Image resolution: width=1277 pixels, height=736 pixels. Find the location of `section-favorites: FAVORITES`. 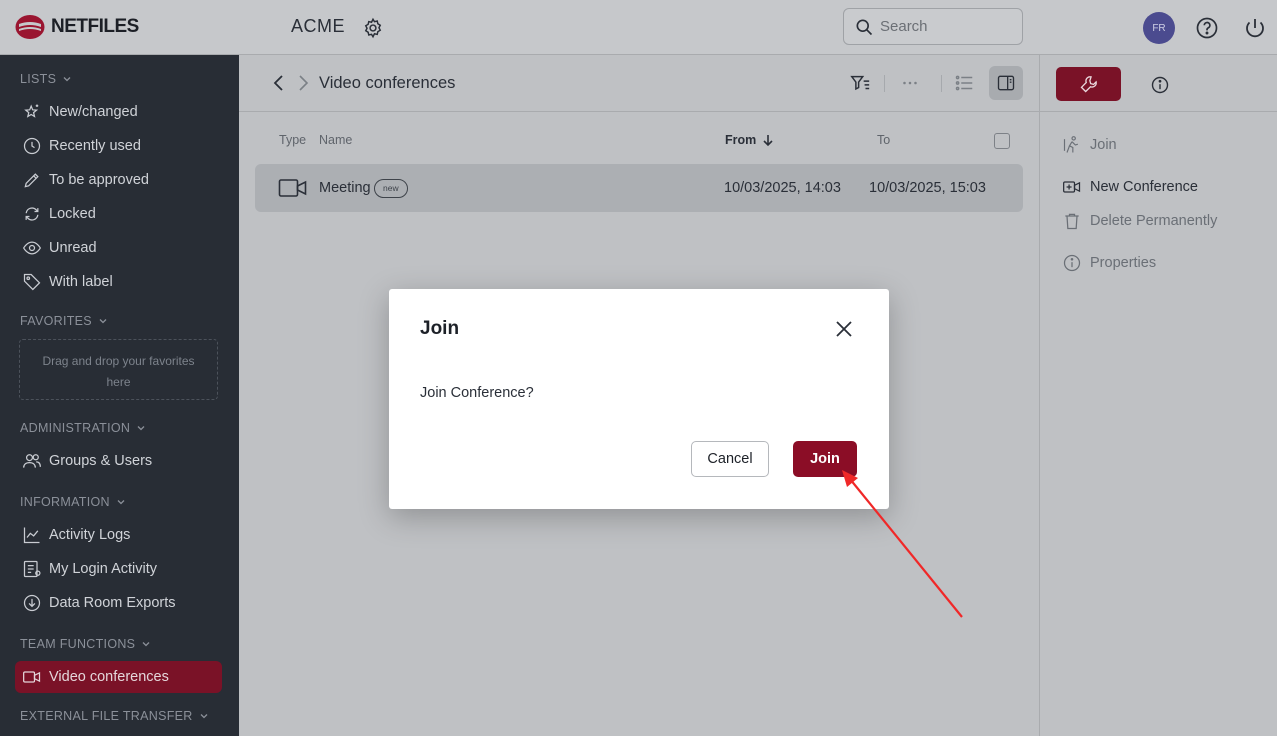

section-favorites: FAVORITES is located at coordinates (64, 321).